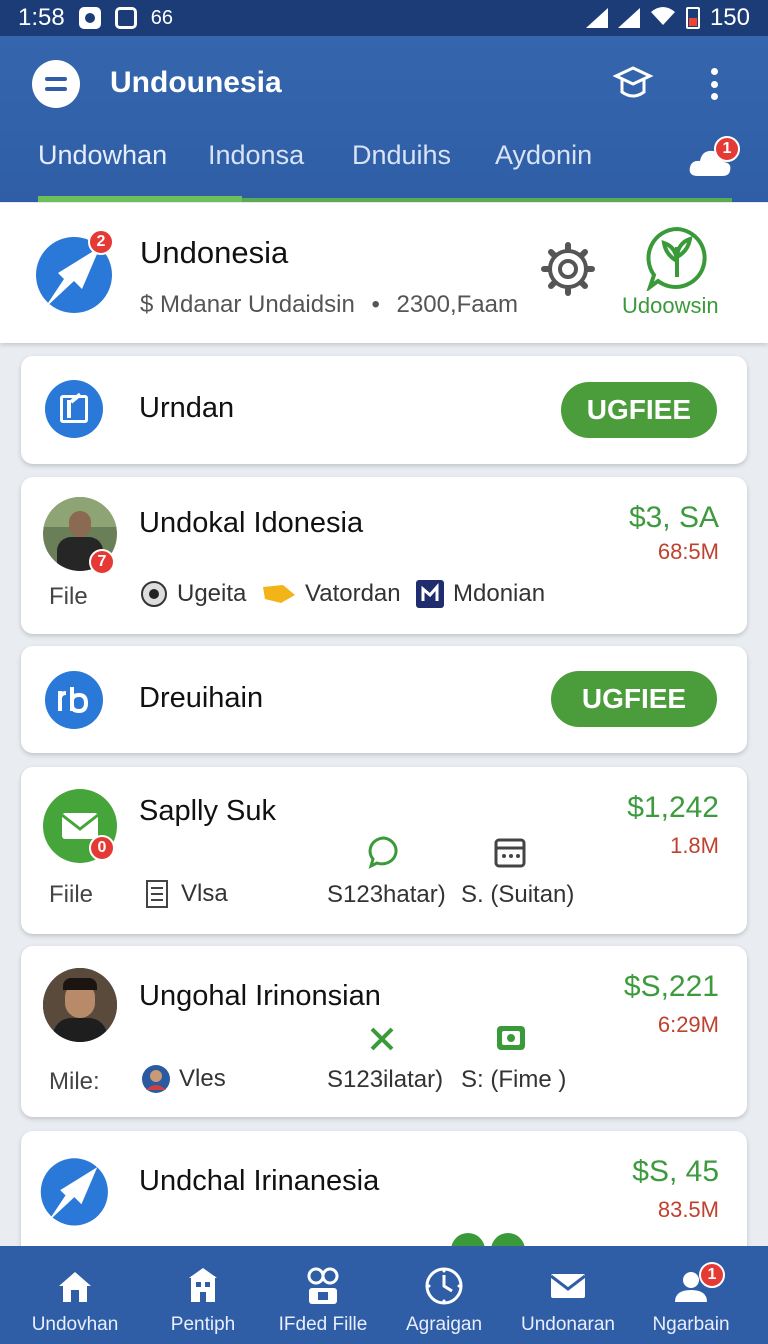 The height and width of the screenshot is (1344, 768). I want to click on notification-app-icon, so click(89, 18).